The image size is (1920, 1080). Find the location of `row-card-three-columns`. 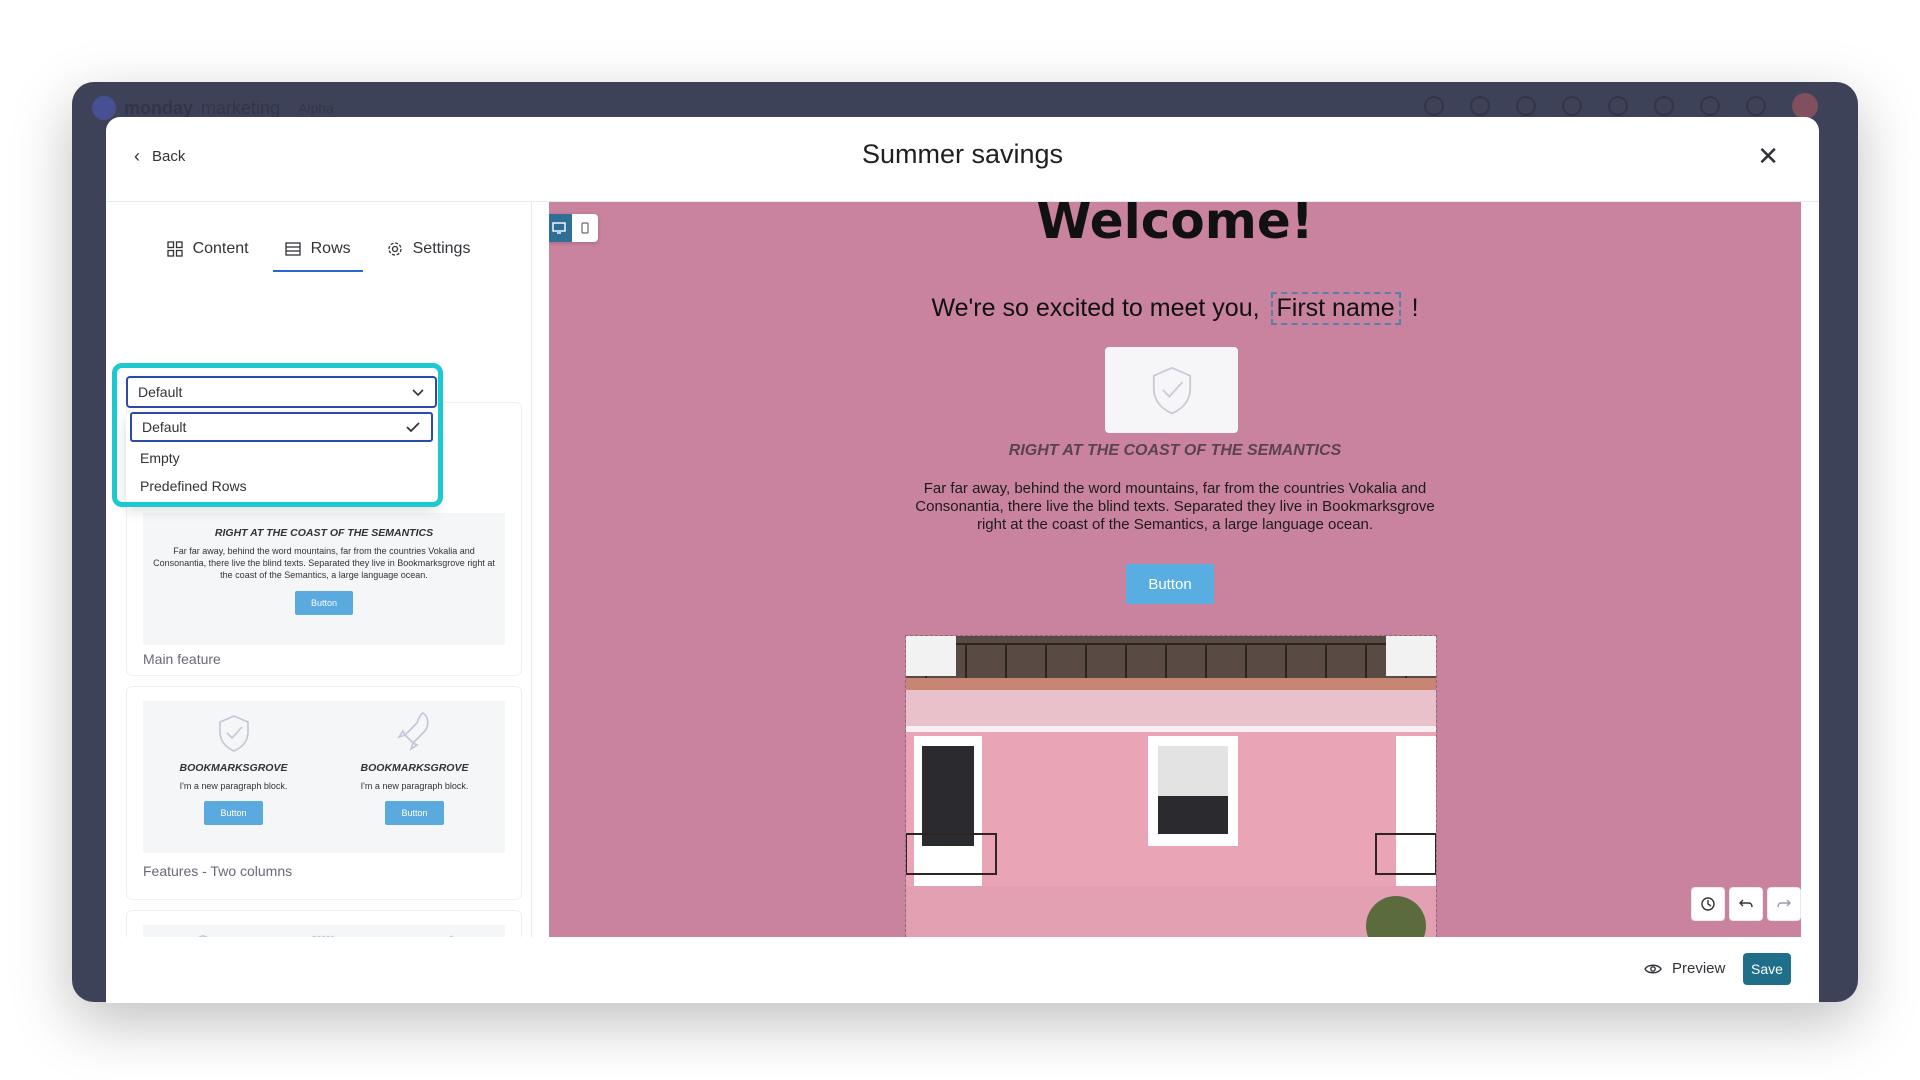

row-card-three-columns is located at coordinates (324, 923).